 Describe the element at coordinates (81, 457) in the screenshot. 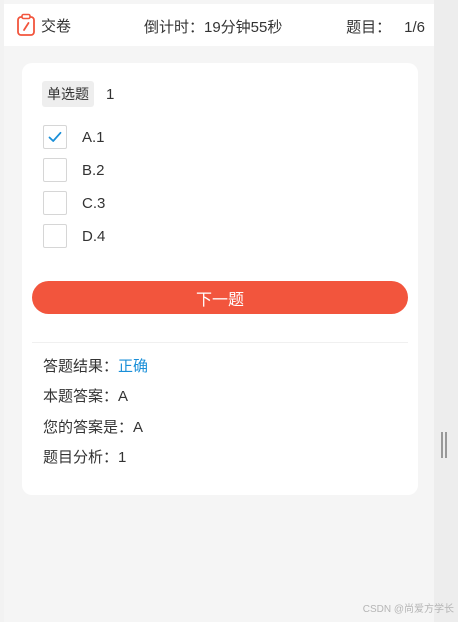

I see `analysis-label: 题目分析：` at that location.